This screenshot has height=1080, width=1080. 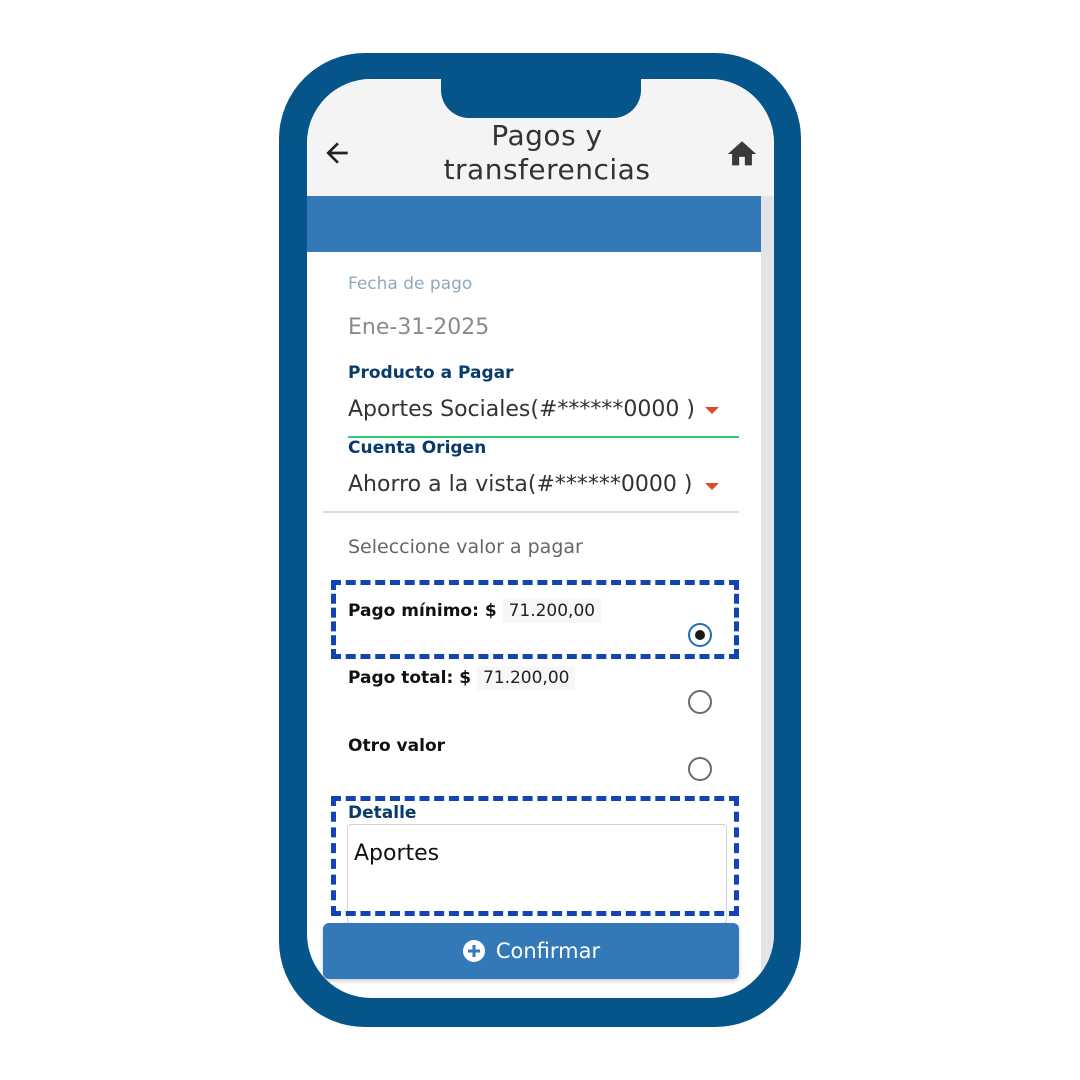 I want to click on fecha-value: Ene-31-2025, so click(x=419, y=327).